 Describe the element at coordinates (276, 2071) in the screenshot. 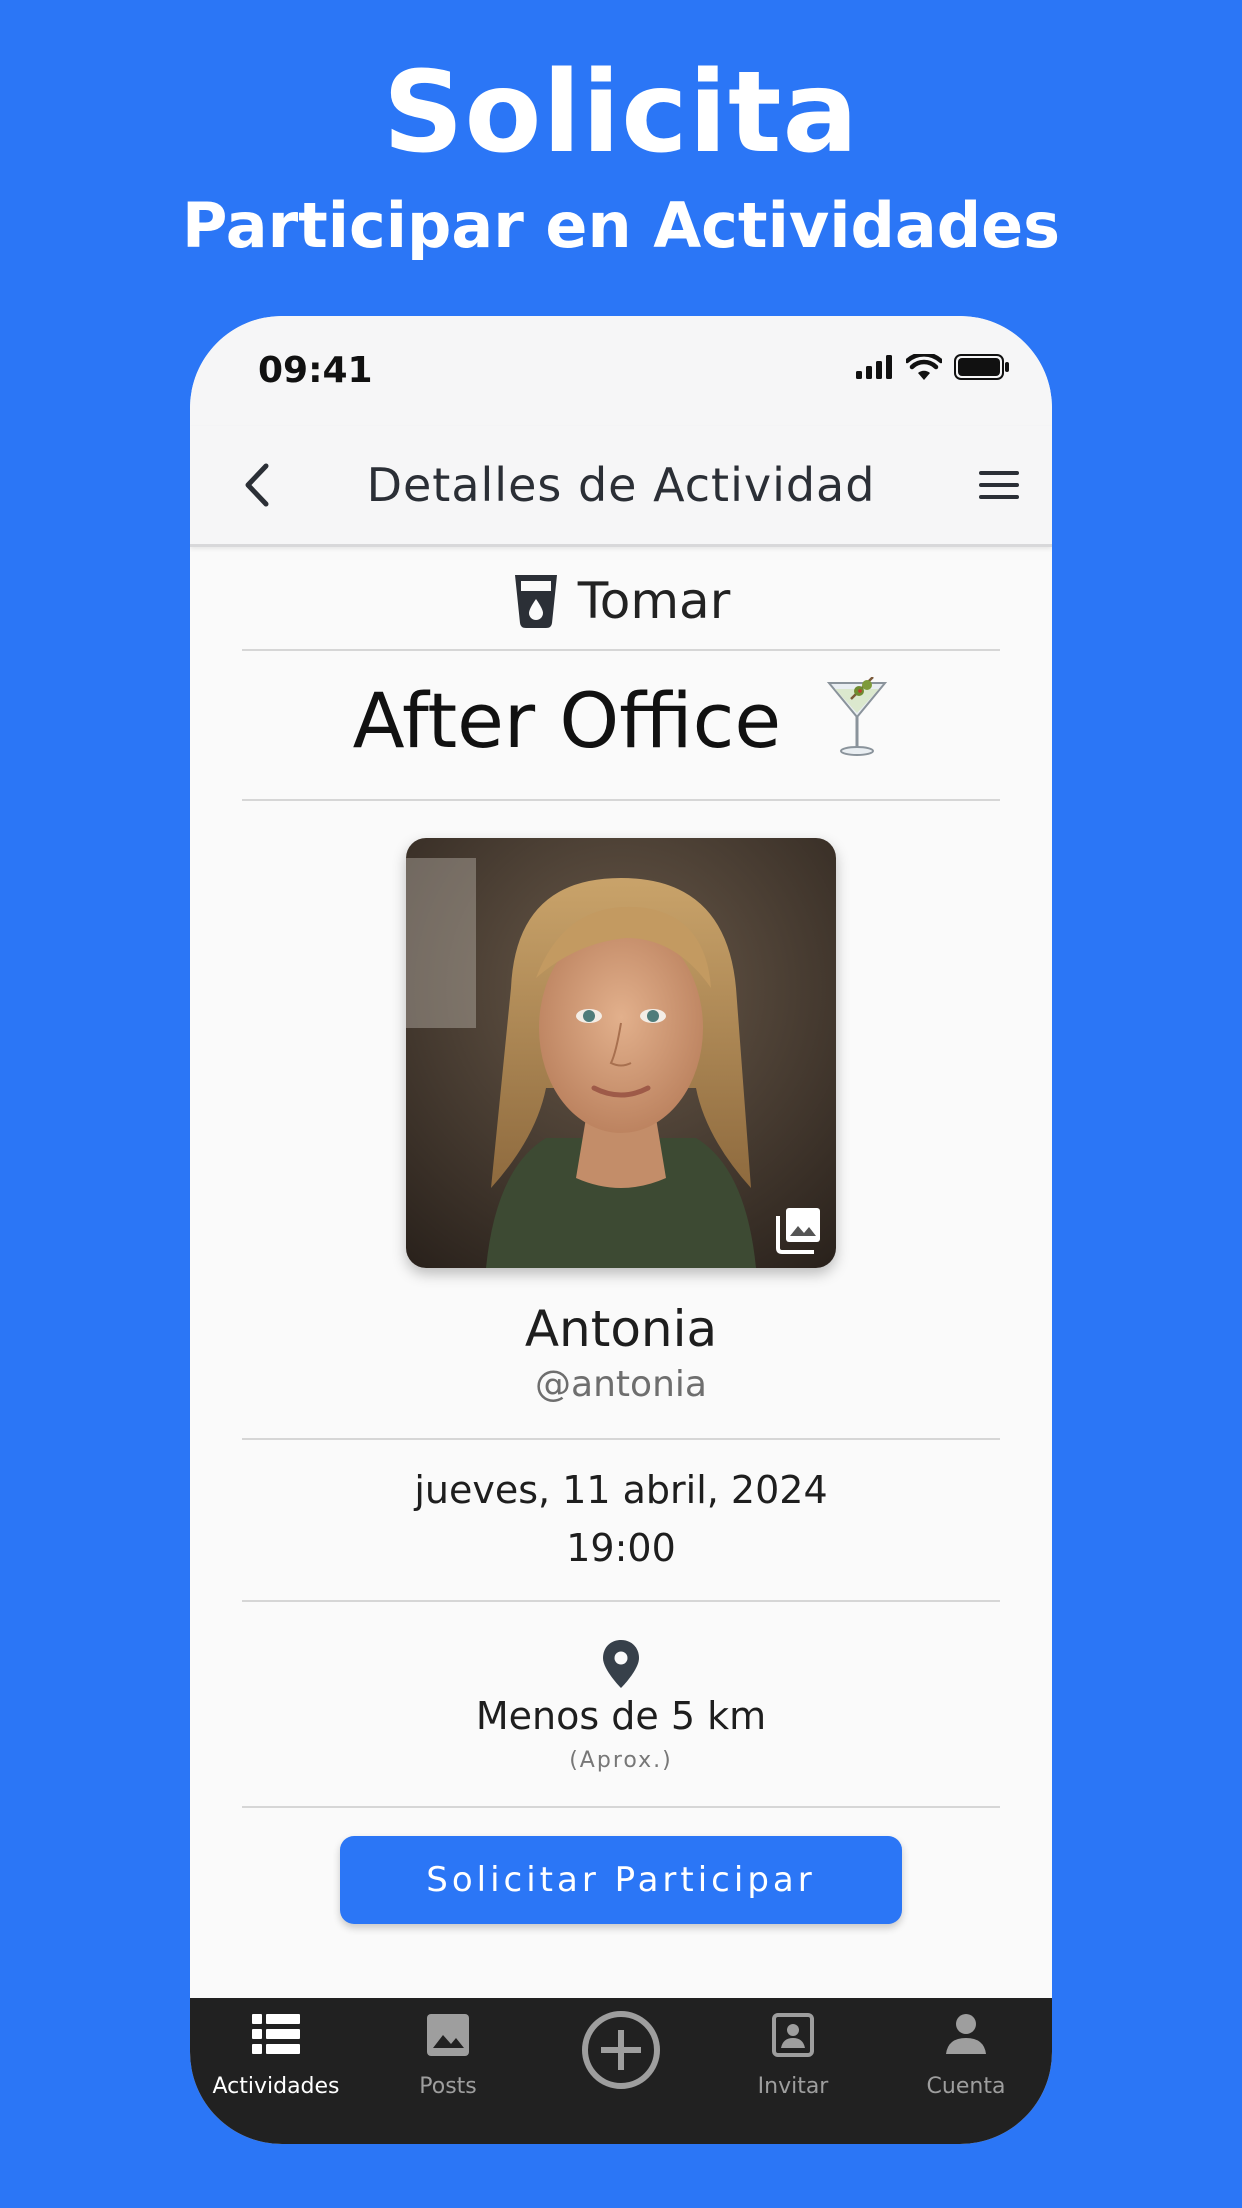

I see `tab-actividades: Actividades` at that location.